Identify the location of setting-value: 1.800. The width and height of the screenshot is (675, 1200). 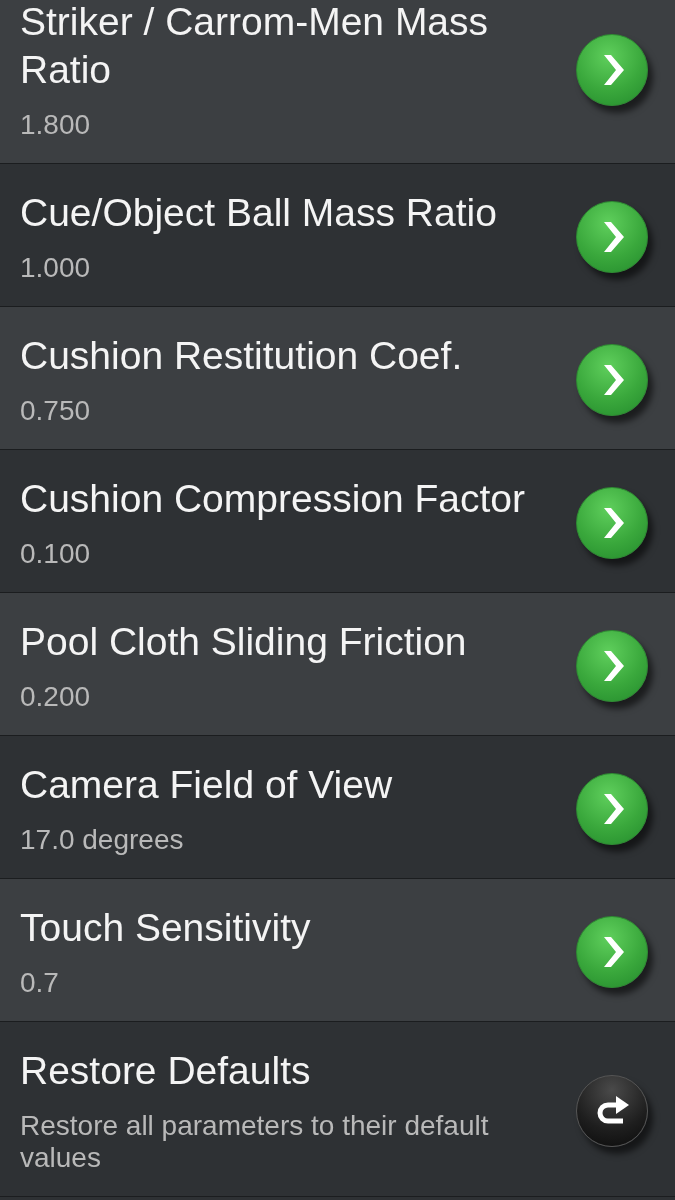
(56, 125).